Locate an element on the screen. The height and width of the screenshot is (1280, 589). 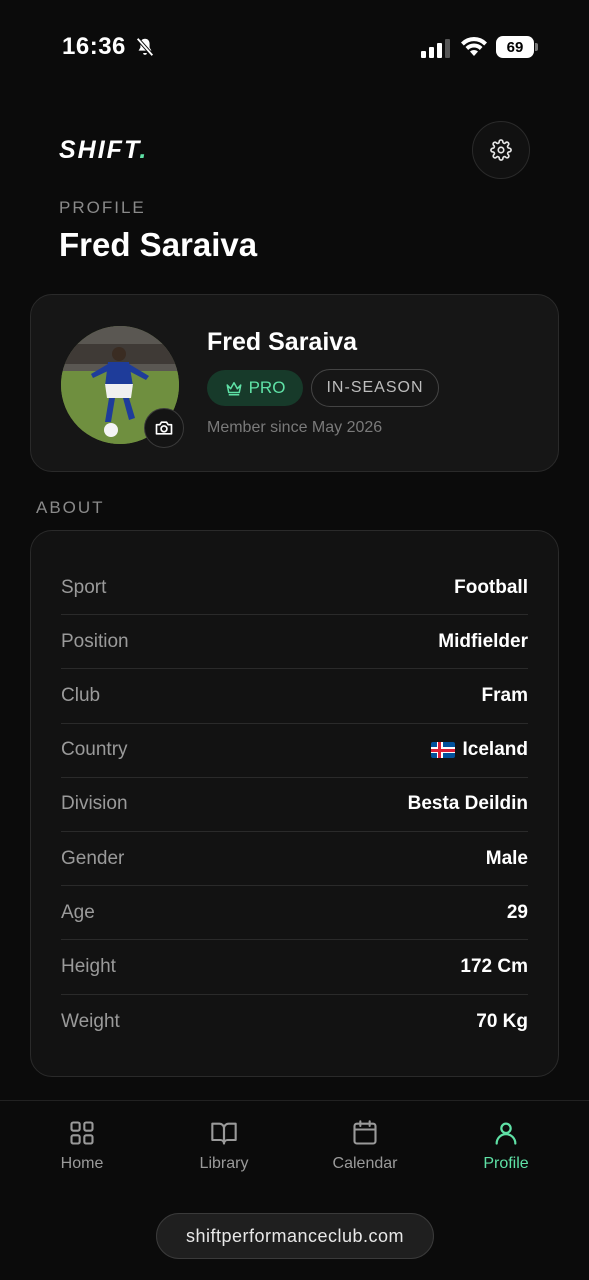
about-row-position: Position Midfielder is located at coordinates (294, 642).